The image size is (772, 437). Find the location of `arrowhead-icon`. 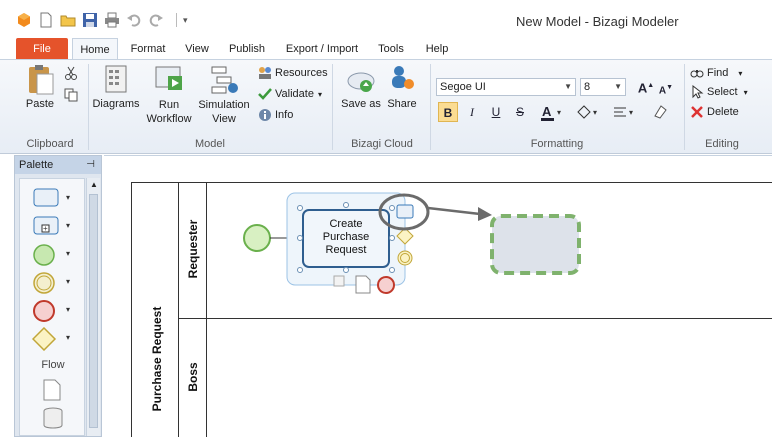

arrowhead-icon is located at coordinates (485, 214).